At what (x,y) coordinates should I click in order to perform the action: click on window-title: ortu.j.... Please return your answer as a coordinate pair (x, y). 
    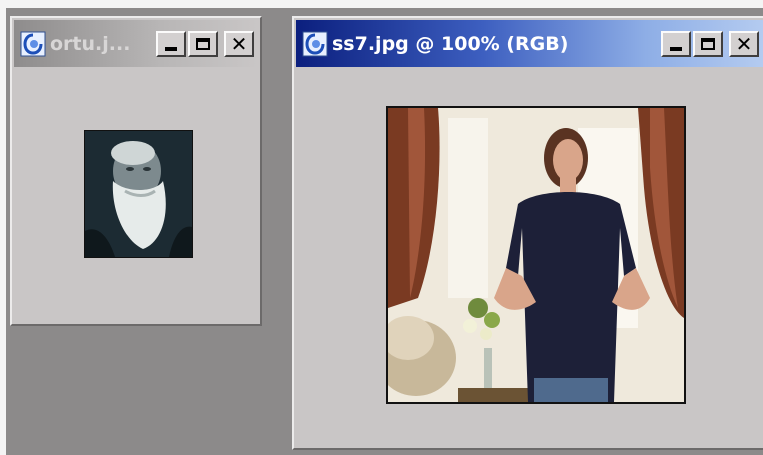
    Looking at the image, I should click on (90, 43).